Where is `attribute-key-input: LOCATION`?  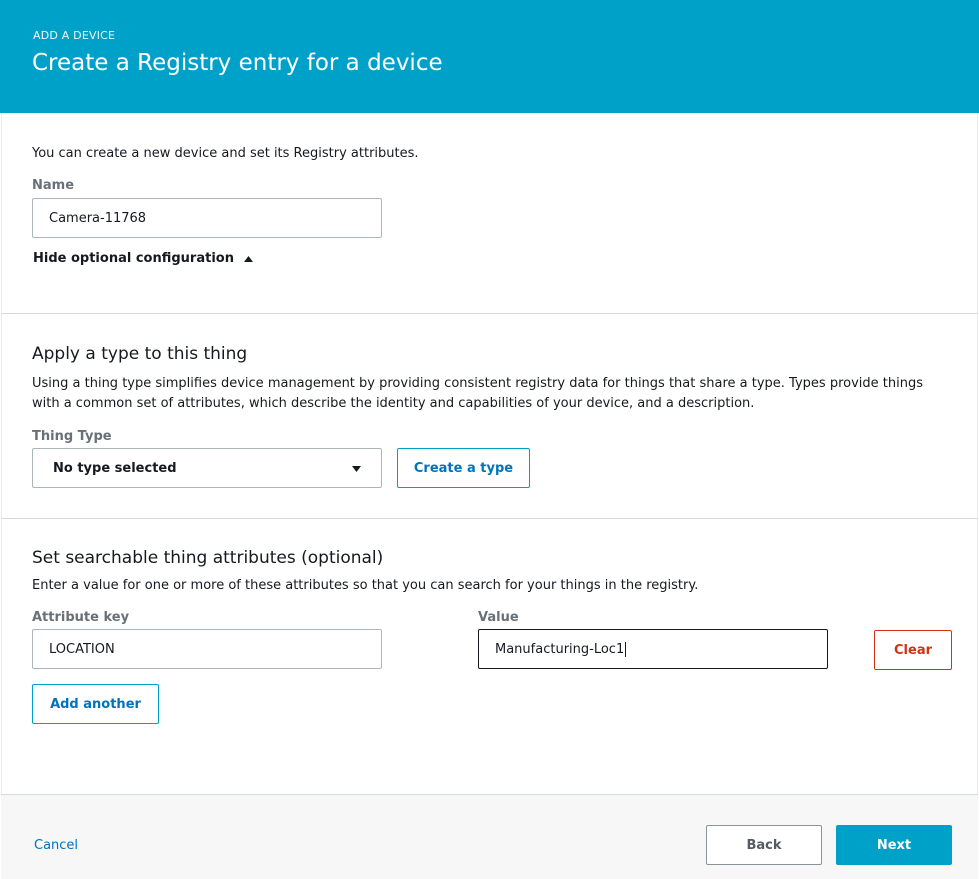
attribute-key-input: LOCATION is located at coordinates (207, 649).